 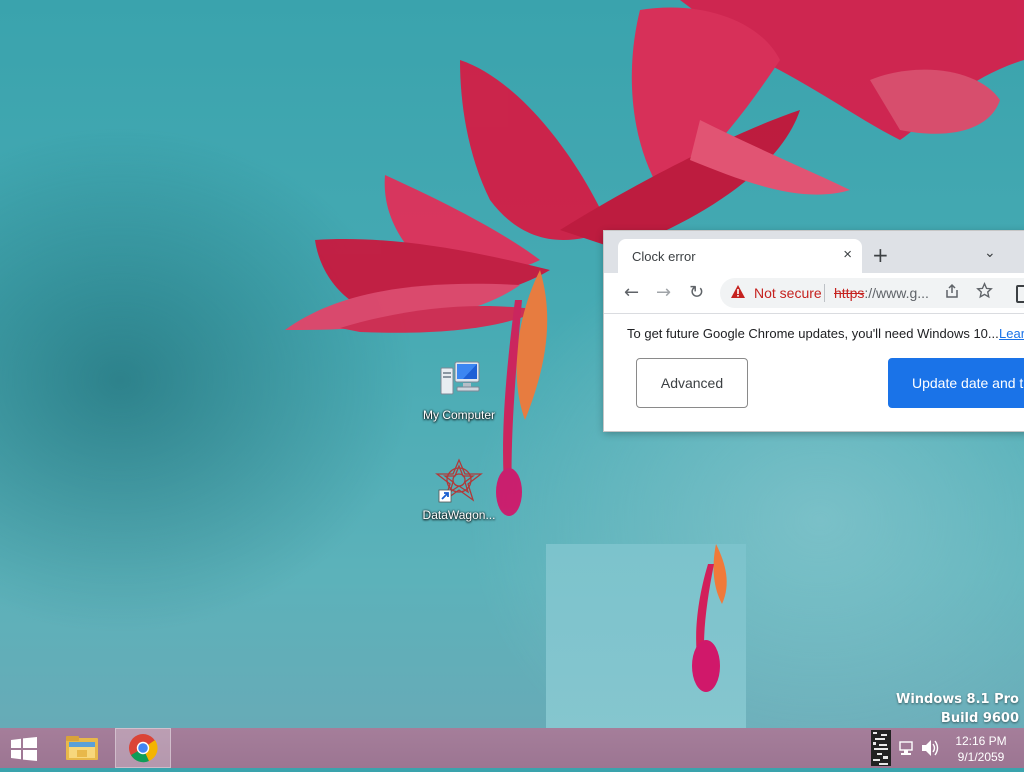 I want to click on url-scheme: https, so click(x=849, y=293).